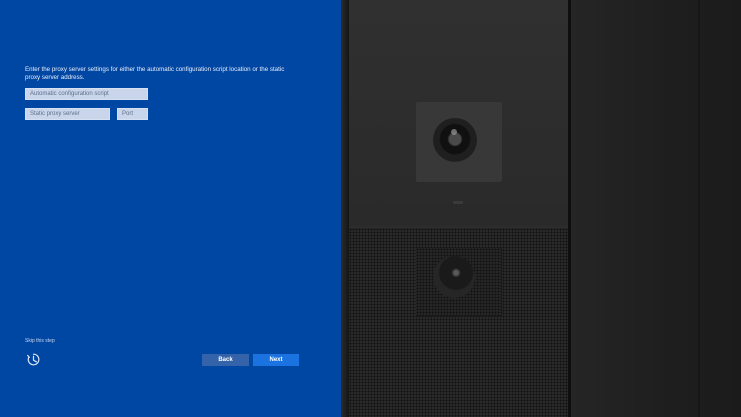 This screenshot has width=741, height=417. What do you see at coordinates (345, 208) in the screenshot?
I see `display-bezel` at bounding box center [345, 208].